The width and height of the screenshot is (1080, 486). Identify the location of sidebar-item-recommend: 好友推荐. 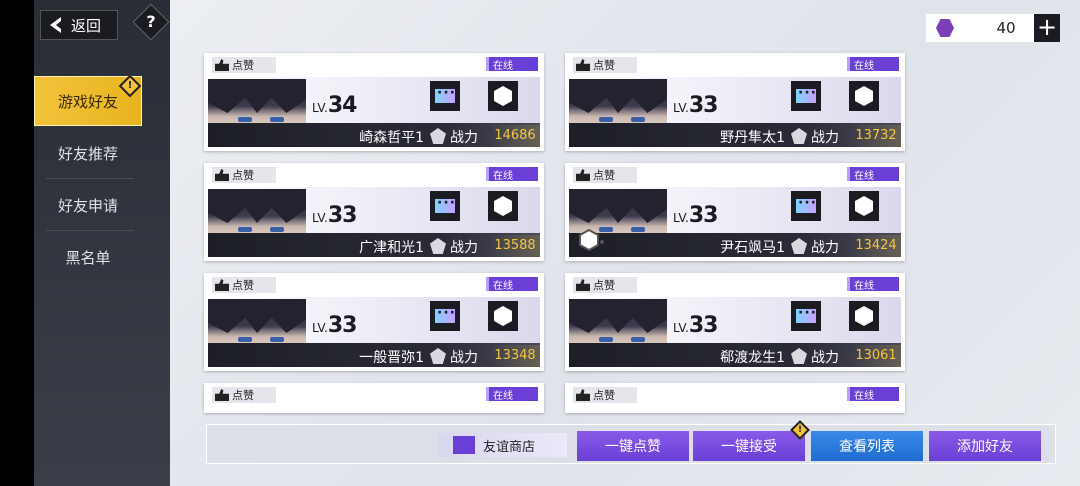
(88, 153).